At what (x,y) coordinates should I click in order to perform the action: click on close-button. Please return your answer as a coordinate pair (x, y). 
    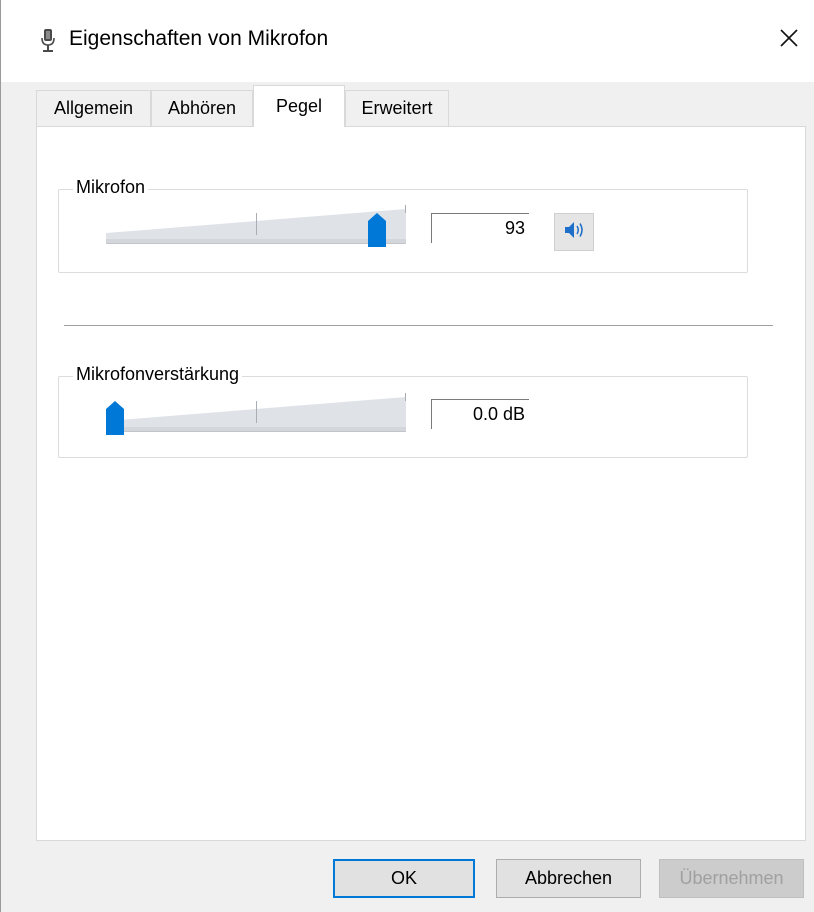
    Looking at the image, I should click on (789, 40).